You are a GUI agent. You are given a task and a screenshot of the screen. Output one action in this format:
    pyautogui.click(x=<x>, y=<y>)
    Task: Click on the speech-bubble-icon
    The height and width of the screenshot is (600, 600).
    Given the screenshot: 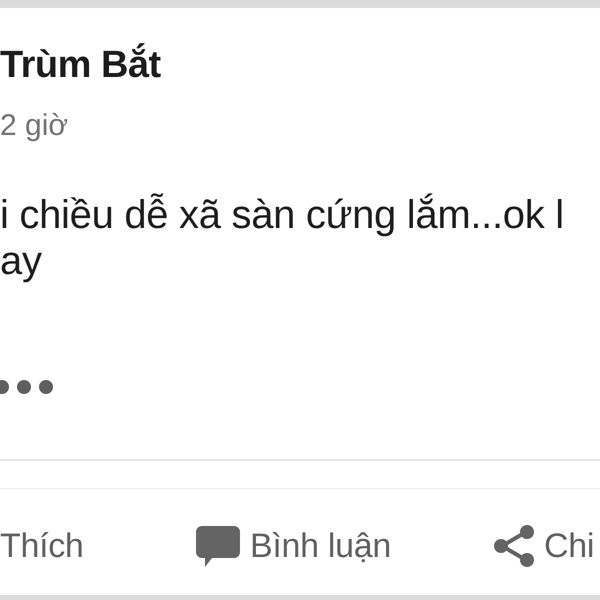 What is the action you would take?
    pyautogui.click(x=218, y=546)
    